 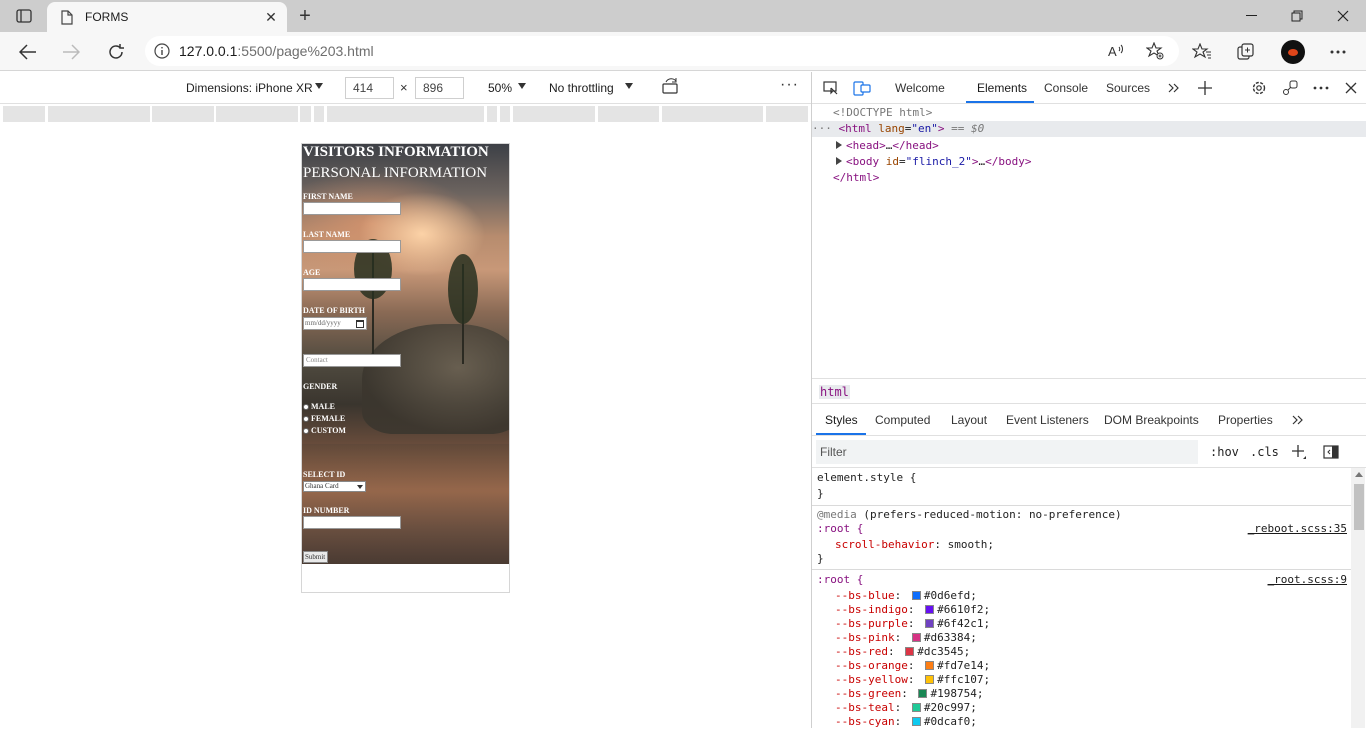 What do you see at coordinates (840, 580) in the screenshot?
I see `root-selector-2: :root {` at bounding box center [840, 580].